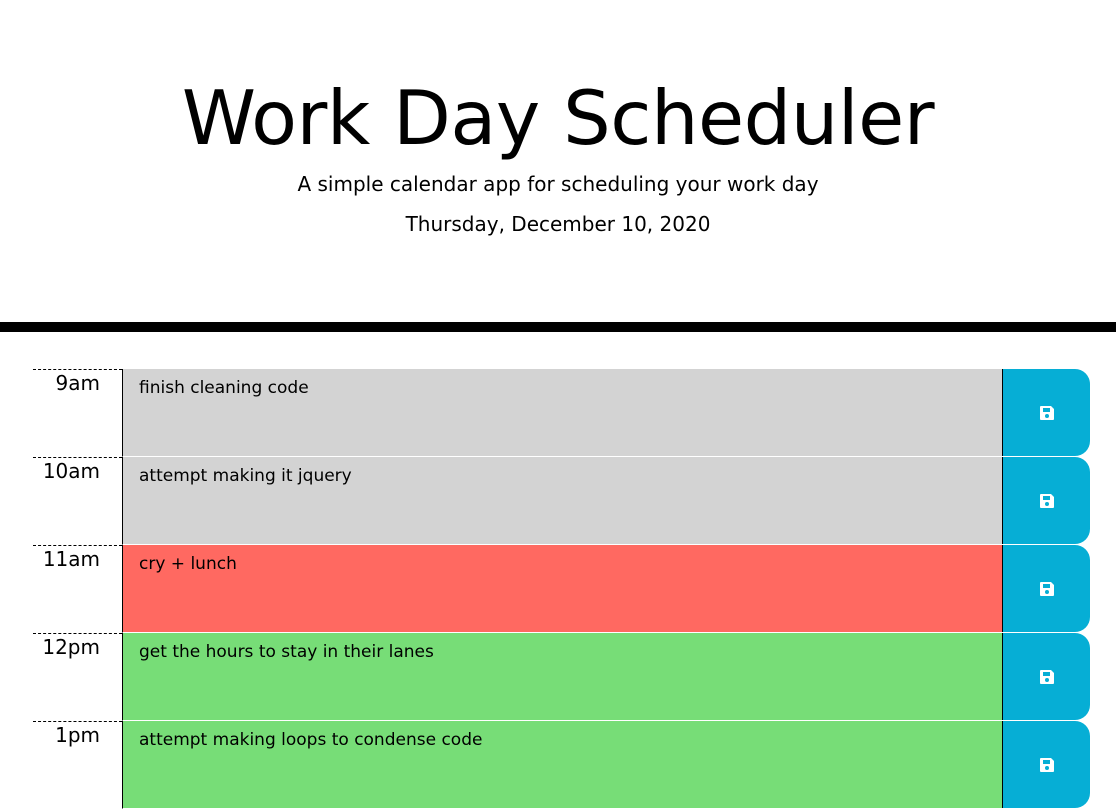 This screenshot has width=1116, height=809. I want to click on current-date: Thursday, December 10, 2020, so click(558, 224).